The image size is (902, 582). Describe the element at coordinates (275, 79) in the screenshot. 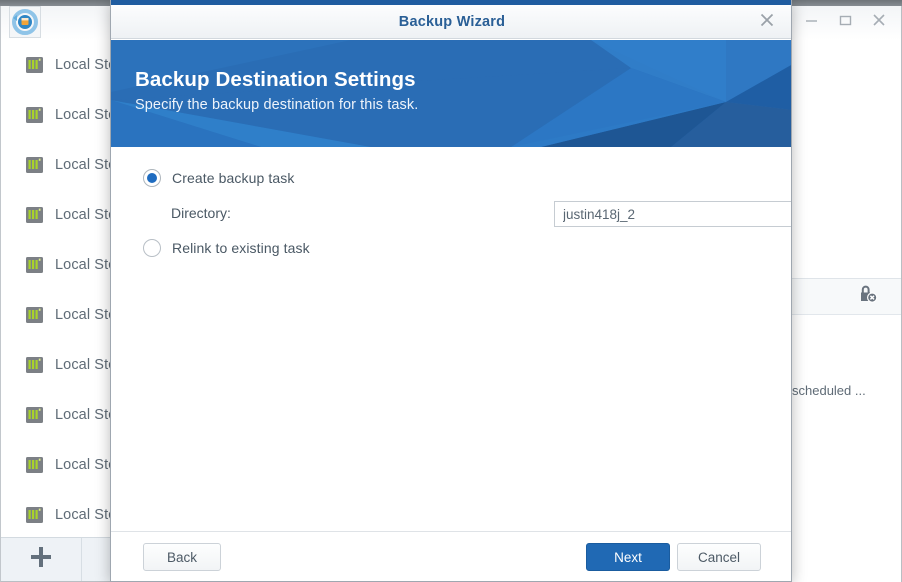

I see `banner-heading: Backup Destination Settings` at that location.